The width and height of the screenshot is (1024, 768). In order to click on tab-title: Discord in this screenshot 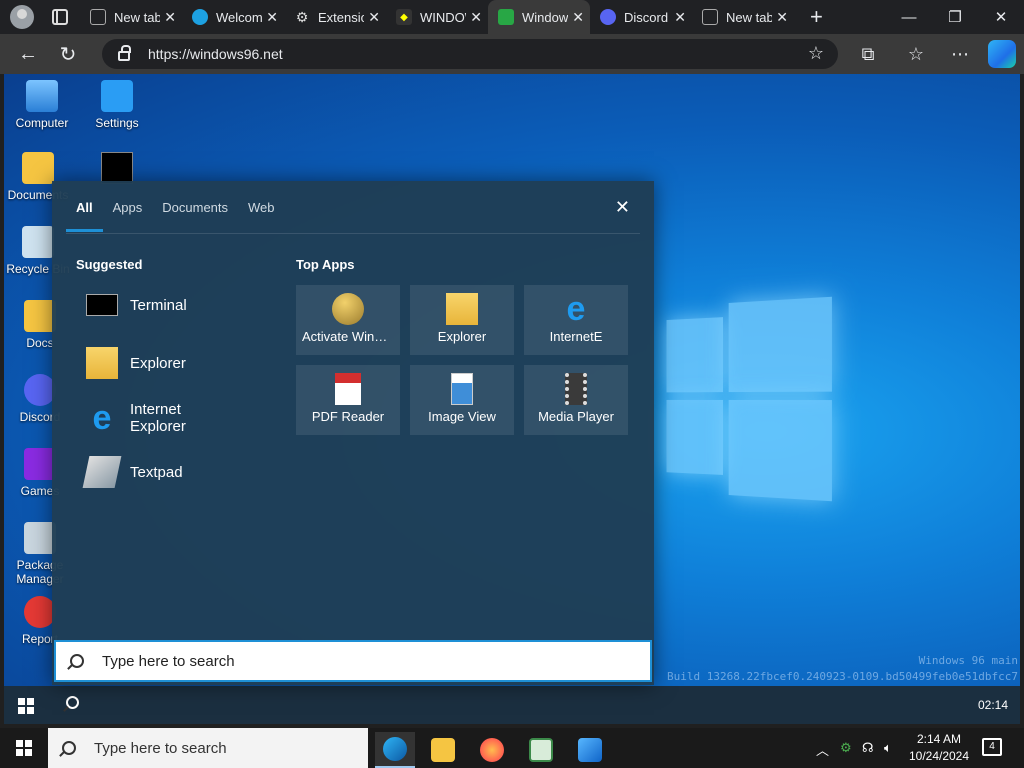, I will do `click(646, 17)`.